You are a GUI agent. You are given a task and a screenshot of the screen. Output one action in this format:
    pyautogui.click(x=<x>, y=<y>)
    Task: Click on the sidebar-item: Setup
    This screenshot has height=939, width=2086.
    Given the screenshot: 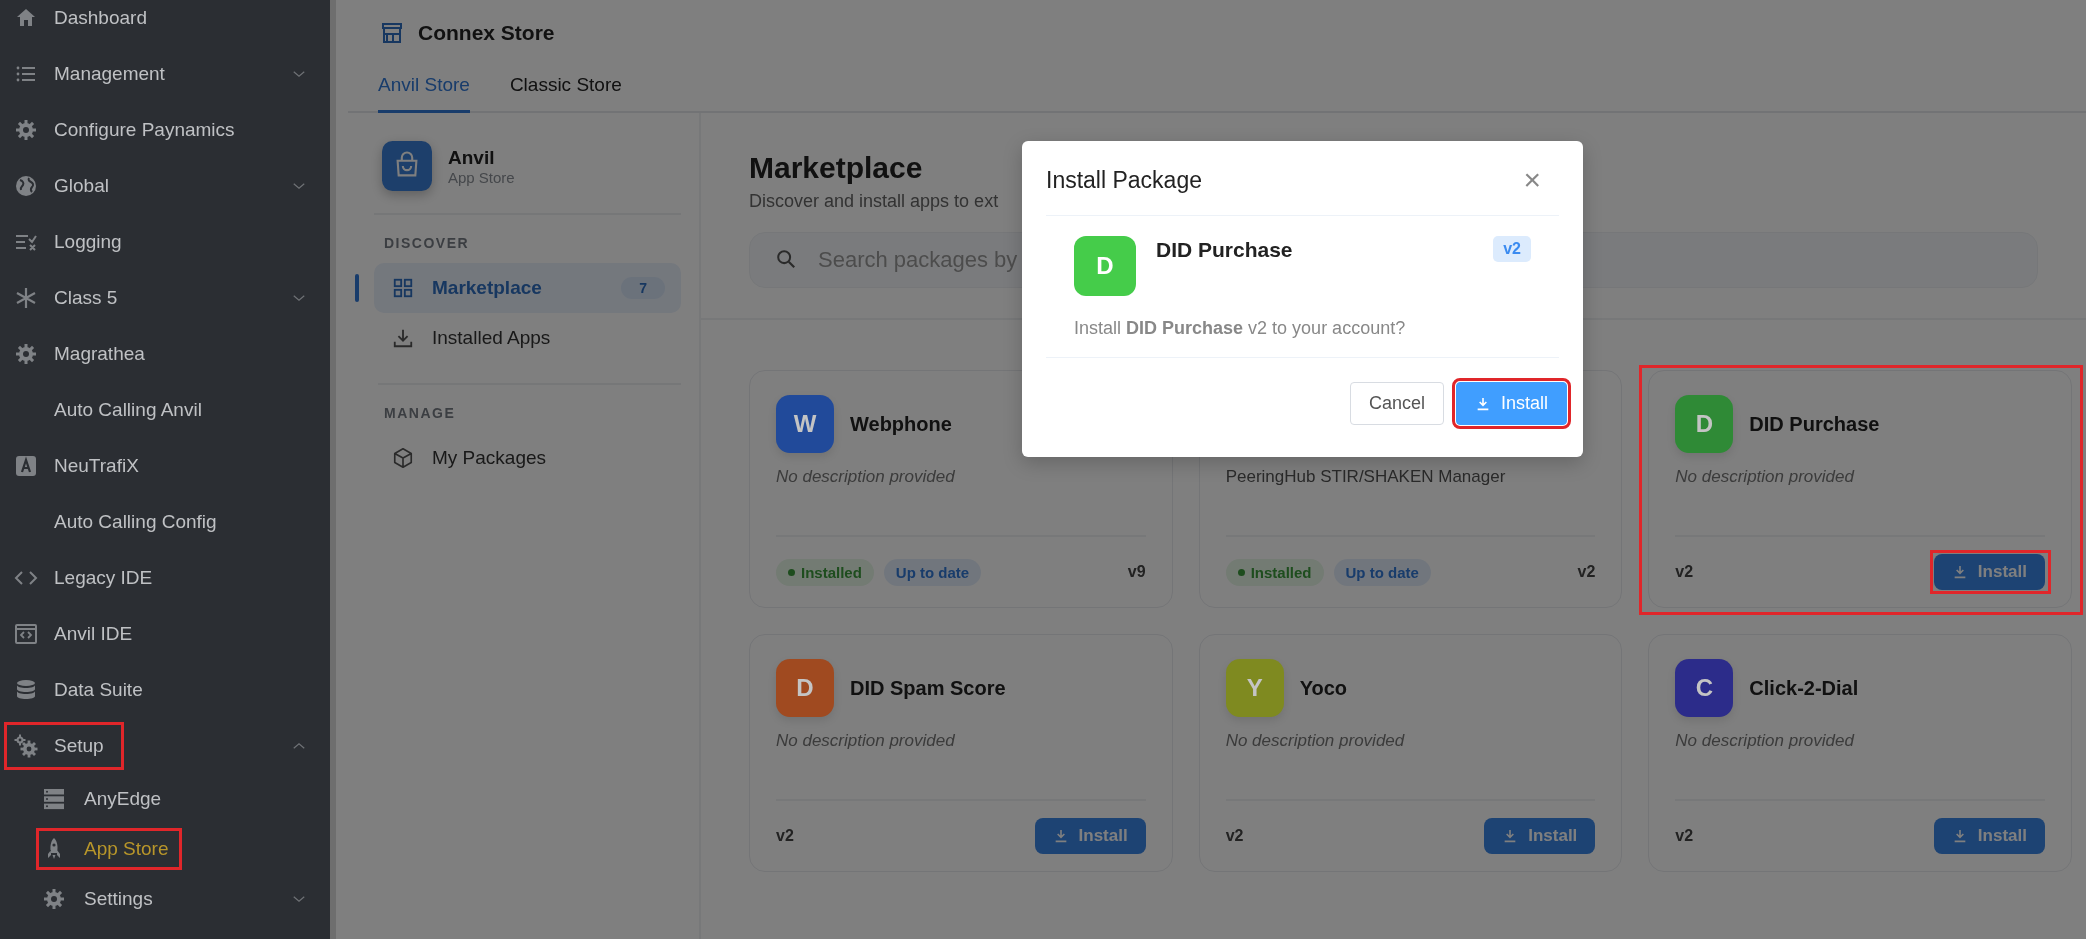 What is the action you would take?
    pyautogui.click(x=165, y=746)
    